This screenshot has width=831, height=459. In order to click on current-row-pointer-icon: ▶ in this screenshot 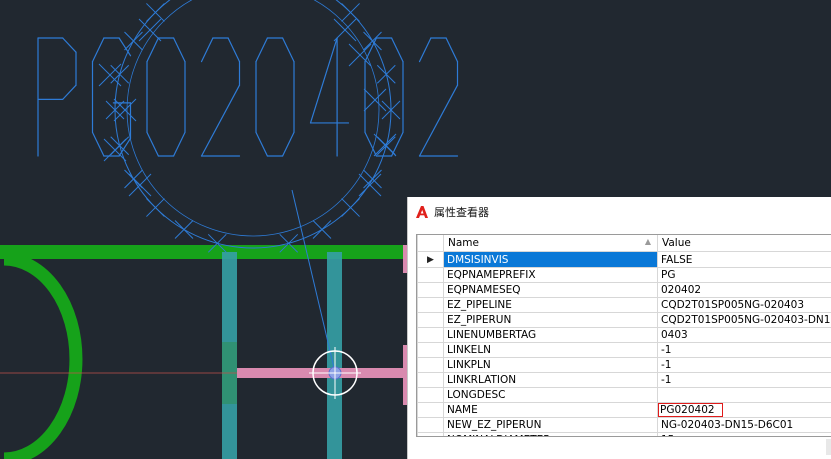, I will do `click(430, 260)`.